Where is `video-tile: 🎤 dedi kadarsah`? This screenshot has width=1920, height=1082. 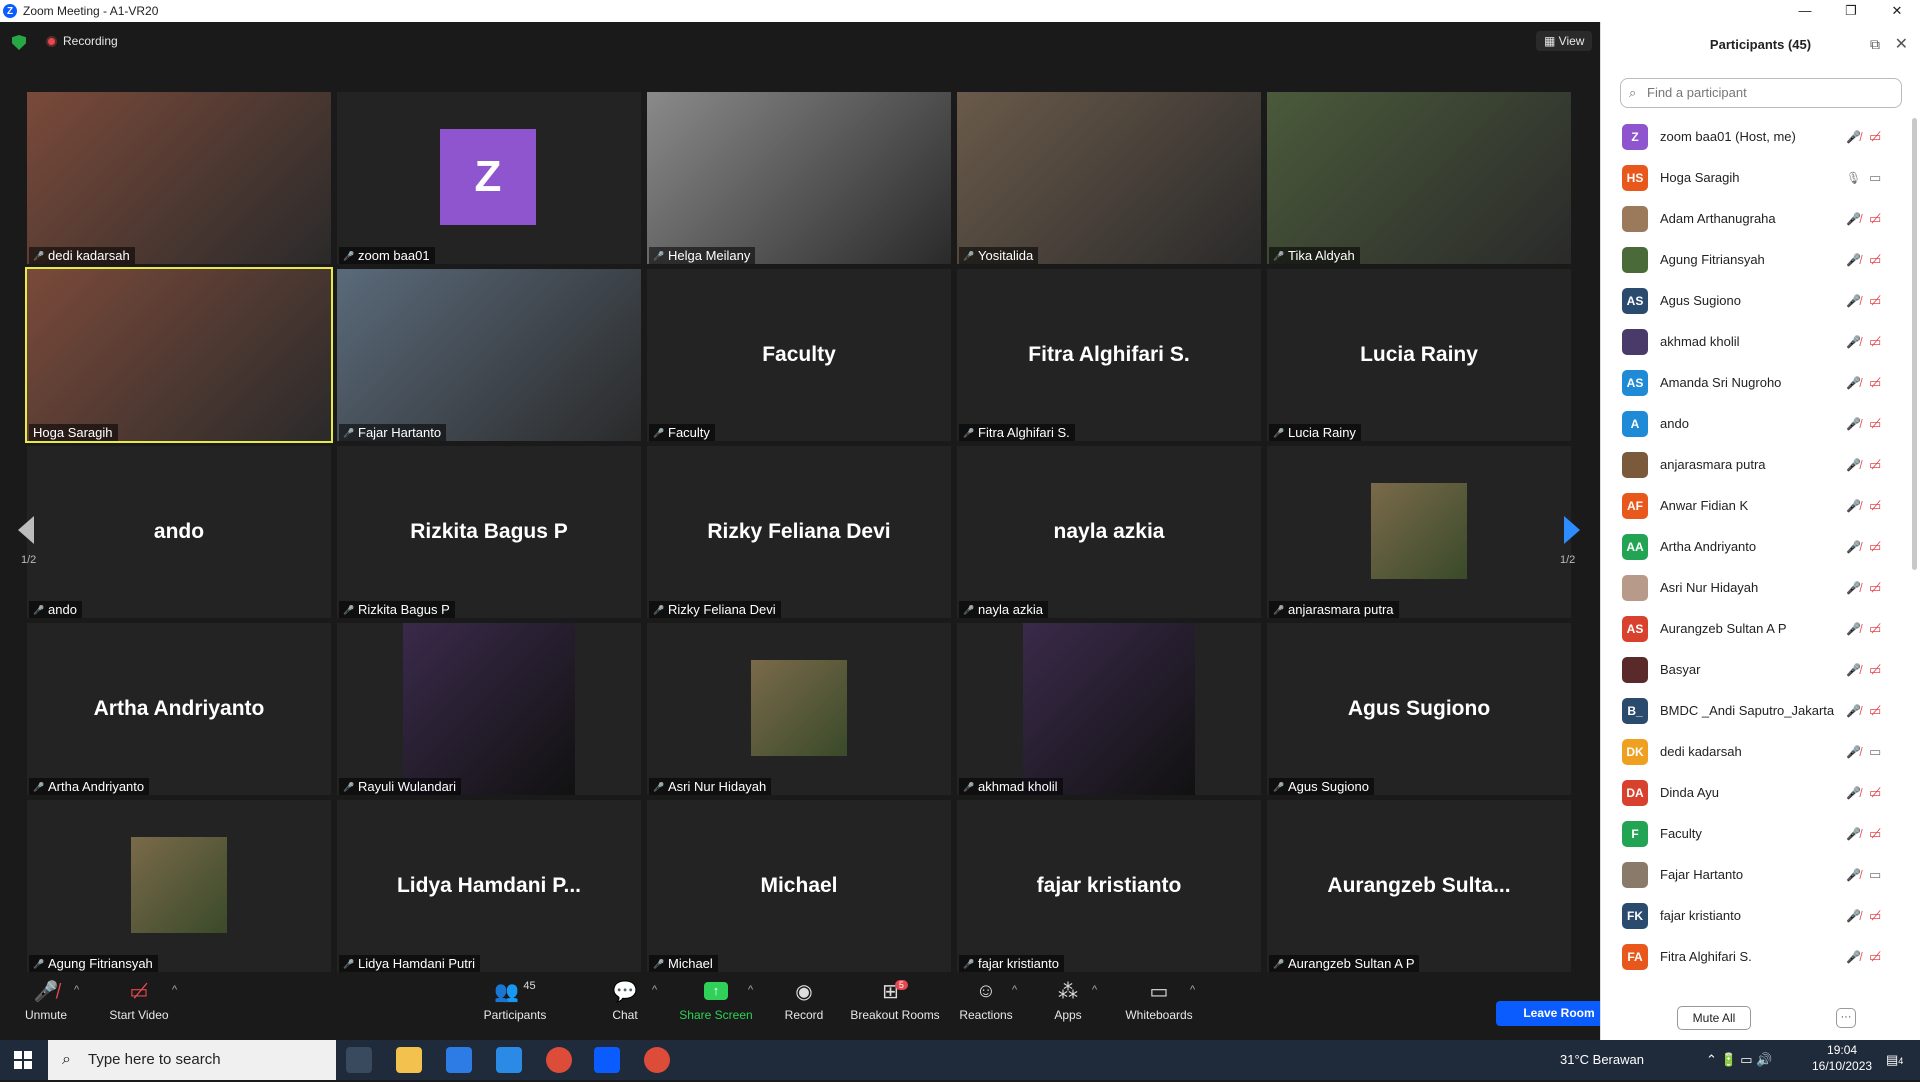
video-tile: 🎤 dedi kadarsah is located at coordinates (179, 178).